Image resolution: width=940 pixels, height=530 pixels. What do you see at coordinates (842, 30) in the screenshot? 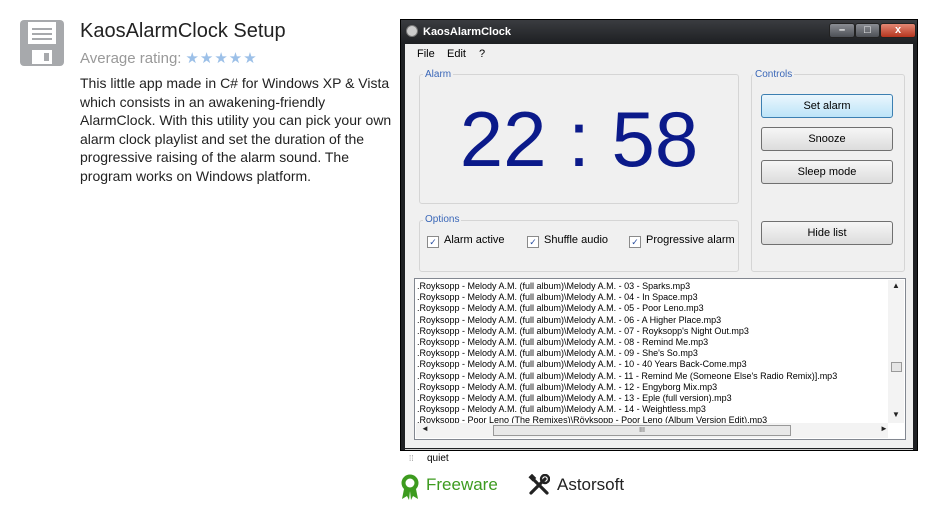
I see `minimize-button: –` at bounding box center [842, 30].